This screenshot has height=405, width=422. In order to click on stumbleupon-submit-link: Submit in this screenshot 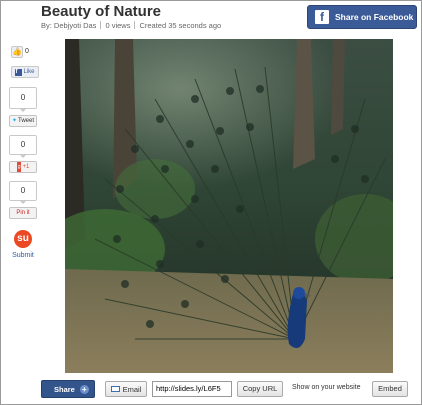, I will do `click(23, 255)`.